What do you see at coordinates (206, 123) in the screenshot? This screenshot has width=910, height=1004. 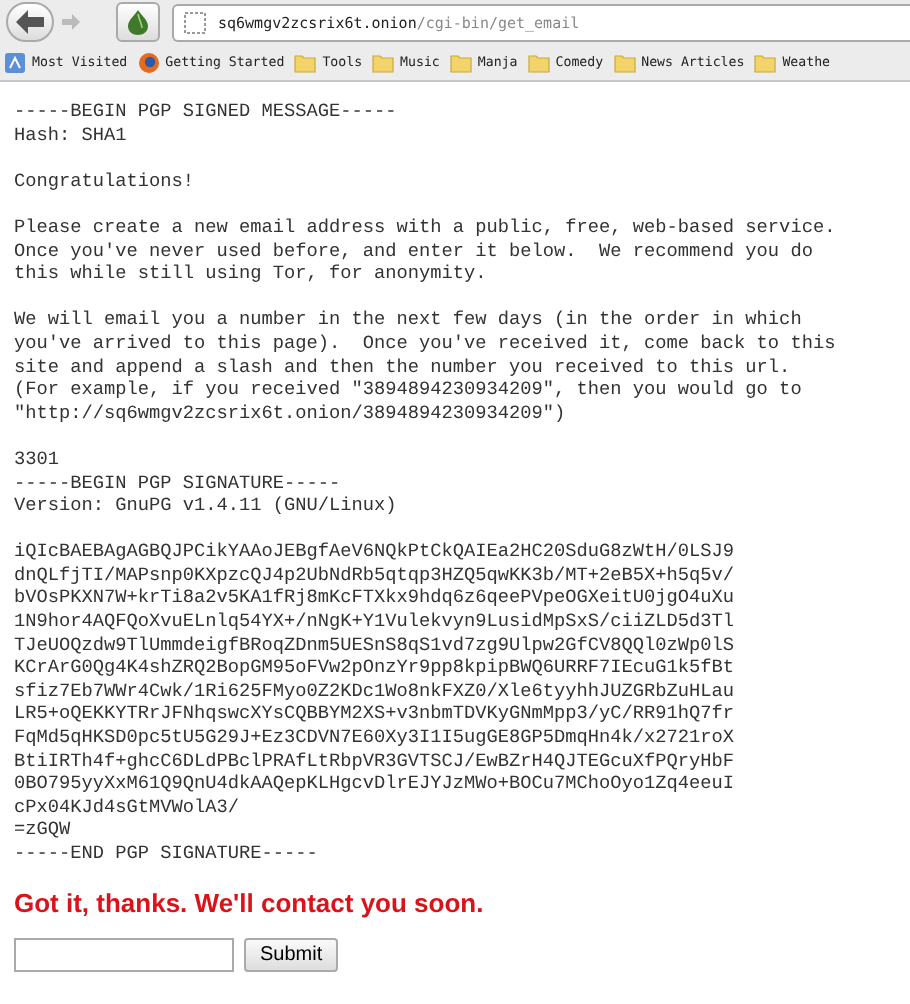 I see `pgp-message-text: -----BEGIN PGP SIGNED MESSAGE----- Hash: SHA1` at bounding box center [206, 123].